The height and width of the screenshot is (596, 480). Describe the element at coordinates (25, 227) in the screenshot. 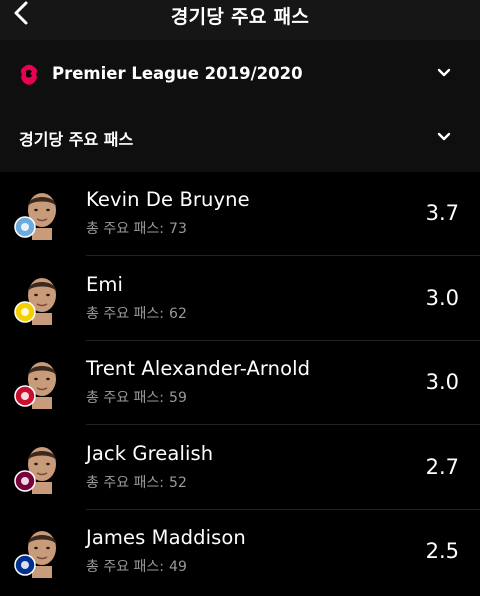

I see `manchester-city-crest-icon` at that location.